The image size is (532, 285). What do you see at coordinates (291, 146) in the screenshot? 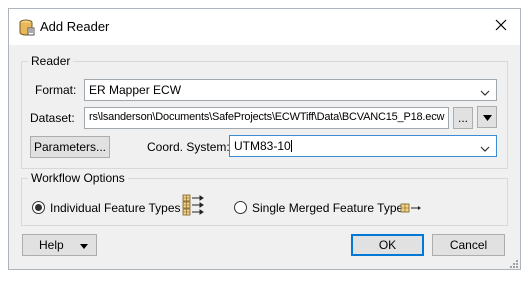
I see `text-cursor` at bounding box center [291, 146].